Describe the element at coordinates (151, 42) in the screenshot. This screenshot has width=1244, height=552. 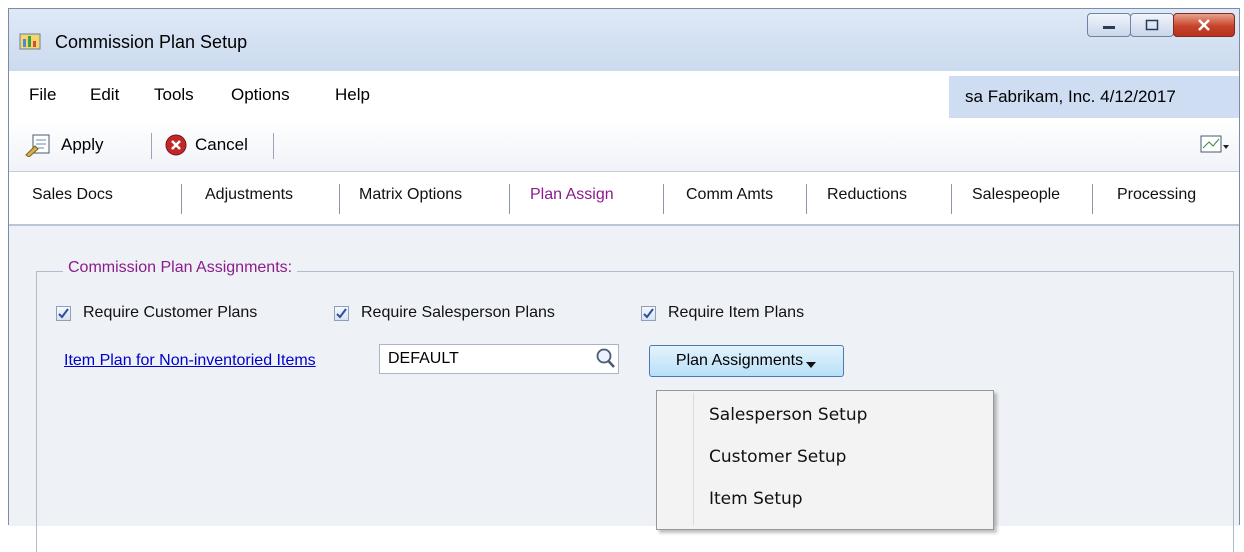
I see `window-title: Commission Plan Setup` at that location.